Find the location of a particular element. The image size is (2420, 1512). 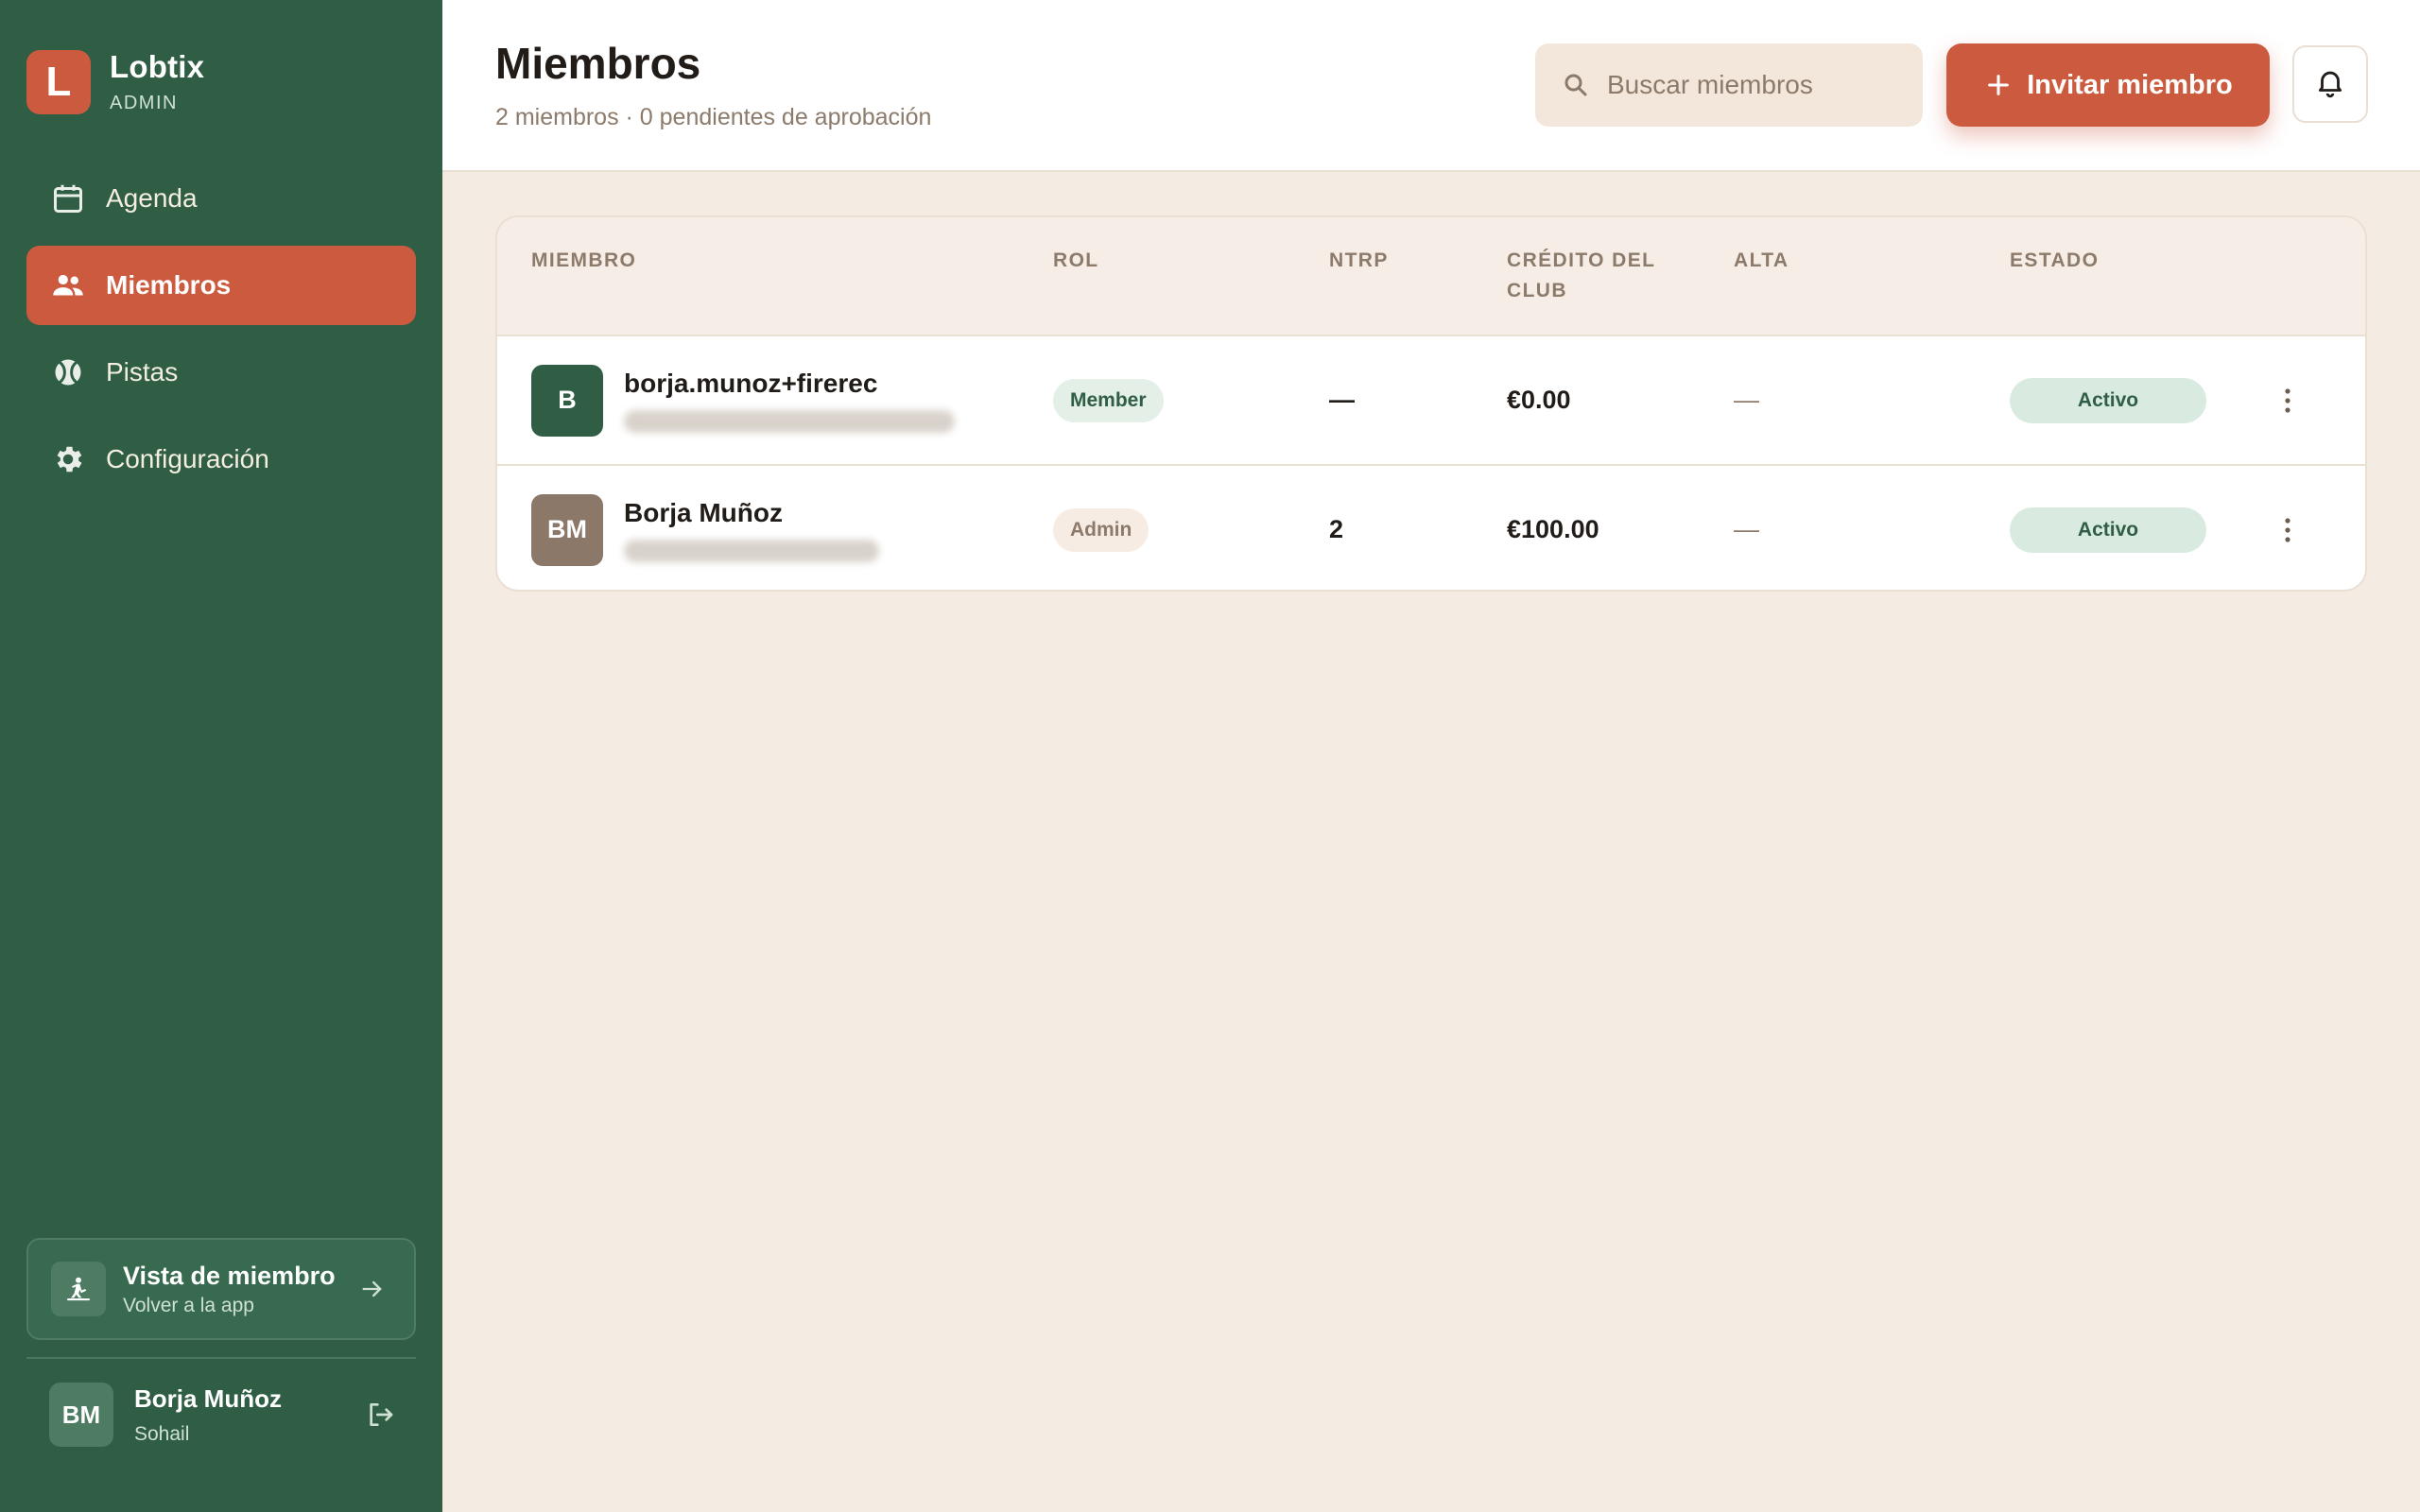

sidebar-nav: Agenda Miembros Pistas Configuración is located at coordinates (221, 333).